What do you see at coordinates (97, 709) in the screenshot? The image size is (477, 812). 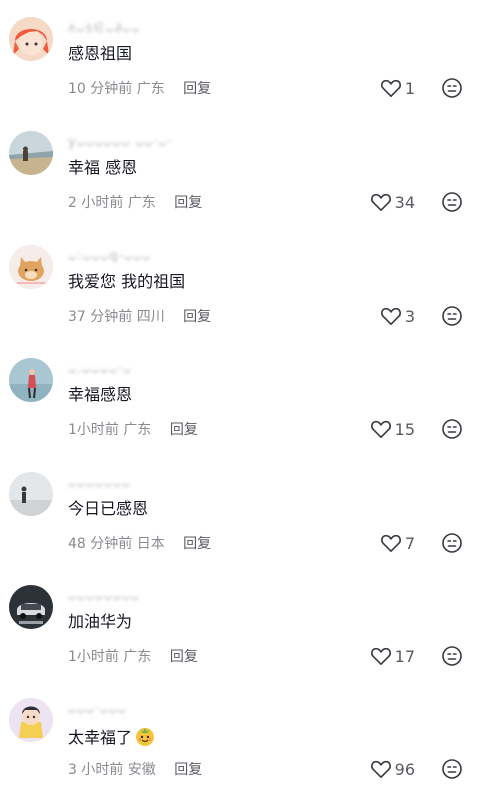 I see `username: ᴗᴗᴗ·ᴗᴗᴗ` at bounding box center [97, 709].